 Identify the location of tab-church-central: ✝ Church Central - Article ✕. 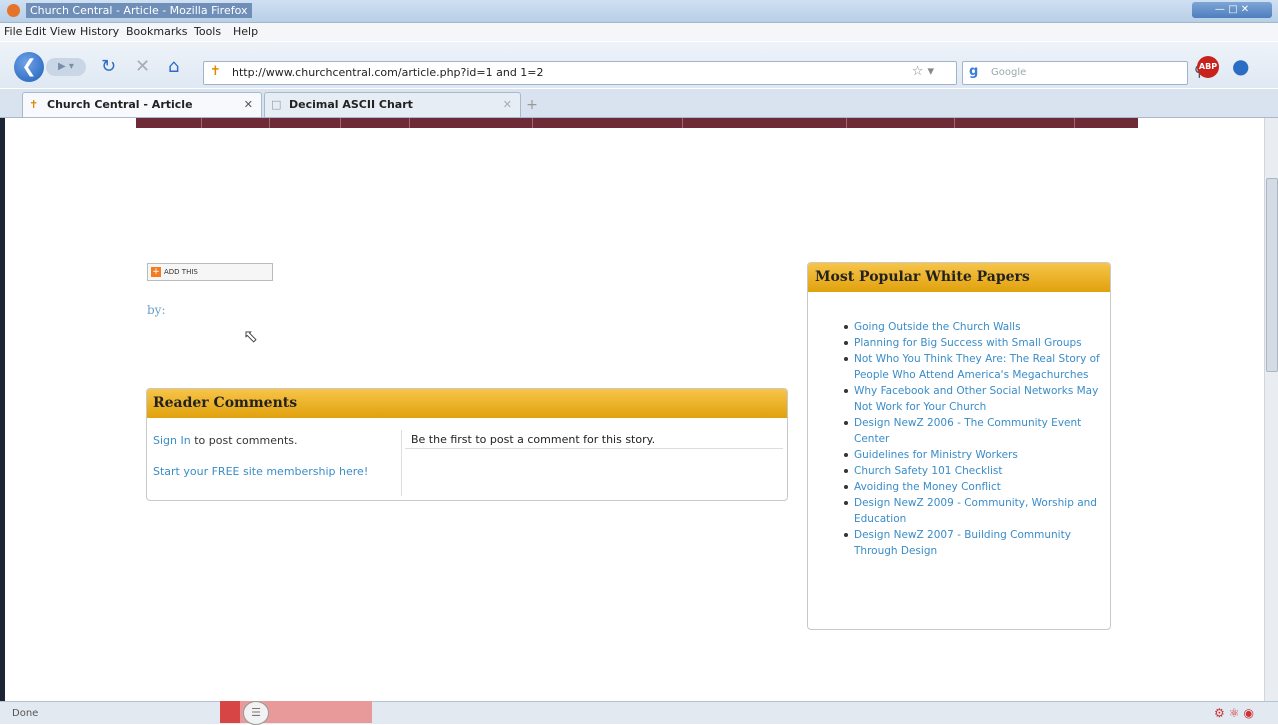
(142, 104).